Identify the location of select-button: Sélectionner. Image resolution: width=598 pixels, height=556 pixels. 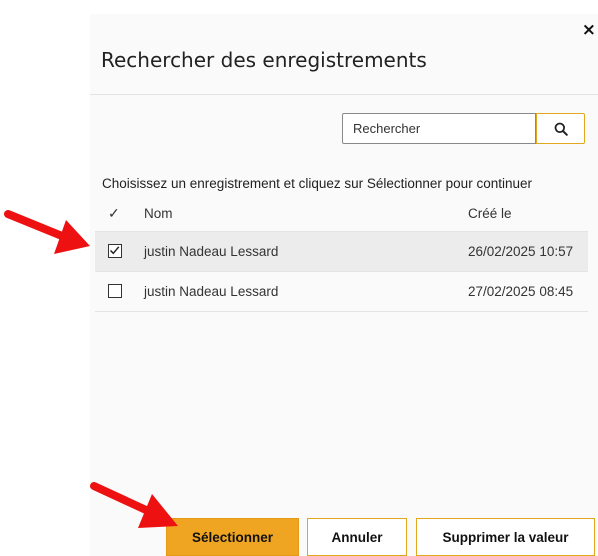
(232, 537).